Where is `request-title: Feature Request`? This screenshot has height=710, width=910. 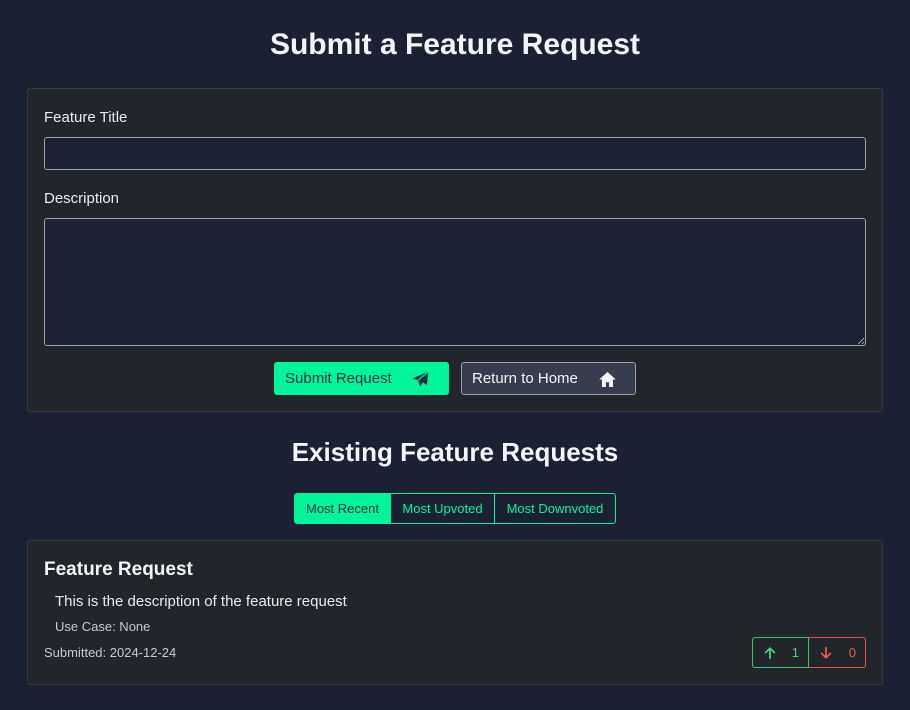
request-title: Feature Request is located at coordinates (118, 569).